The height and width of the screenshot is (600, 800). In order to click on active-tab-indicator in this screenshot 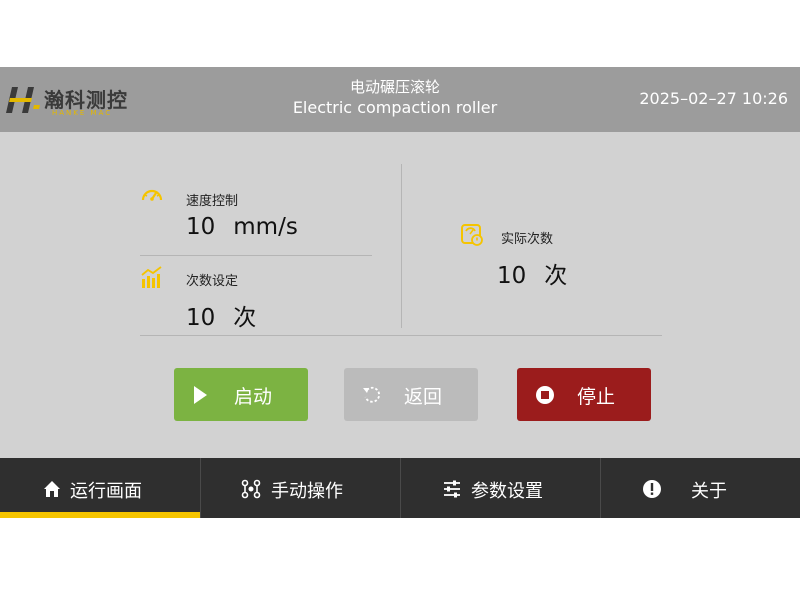, I will do `click(100, 515)`.